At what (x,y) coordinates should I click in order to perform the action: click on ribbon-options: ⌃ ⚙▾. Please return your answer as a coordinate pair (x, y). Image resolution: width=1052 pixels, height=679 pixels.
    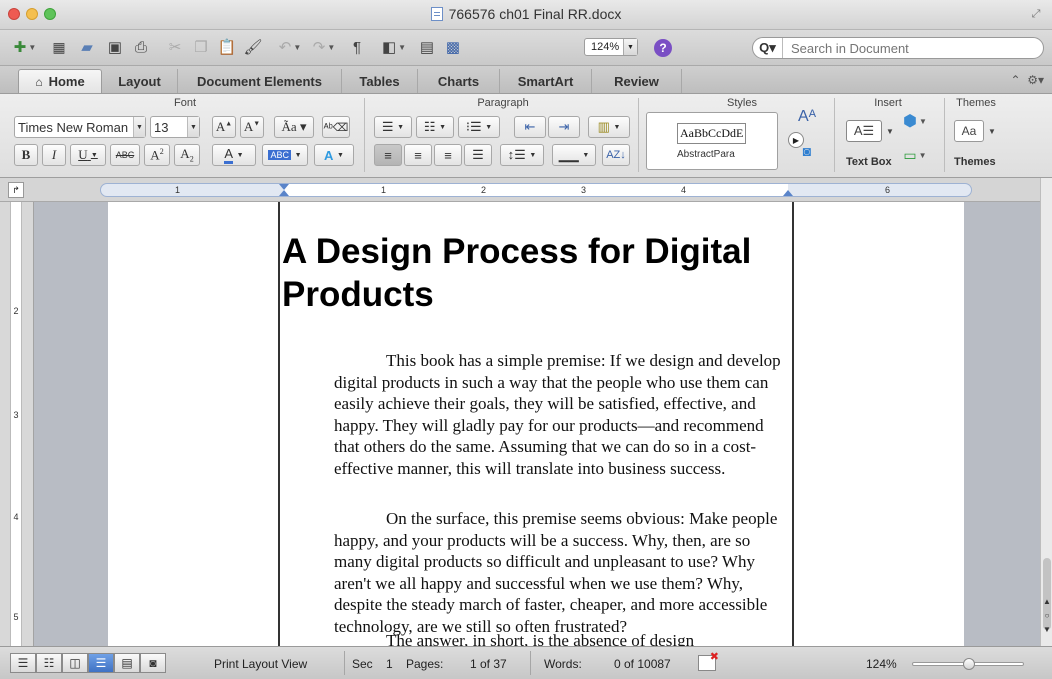
    Looking at the image, I should click on (1027, 80).